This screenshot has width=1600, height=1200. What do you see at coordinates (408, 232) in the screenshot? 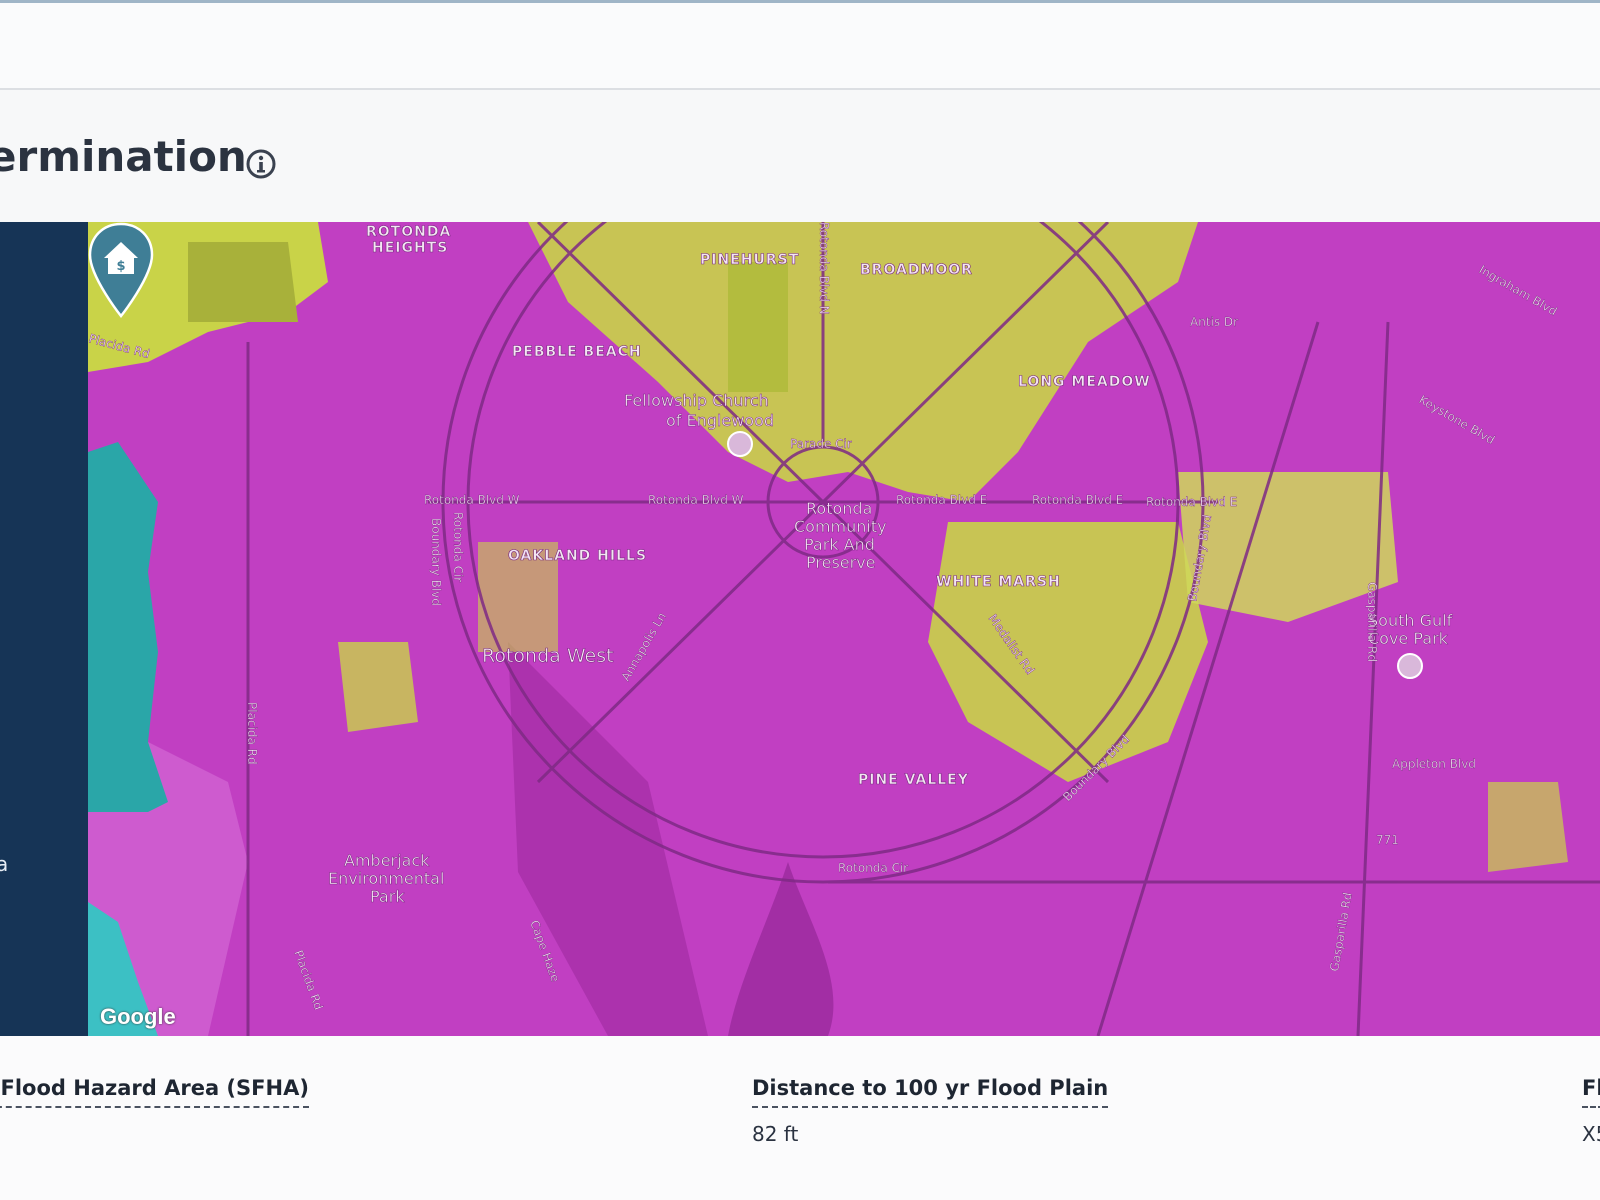
I see `map-label-rotonda-heights: ROTONDA` at bounding box center [408, 232].